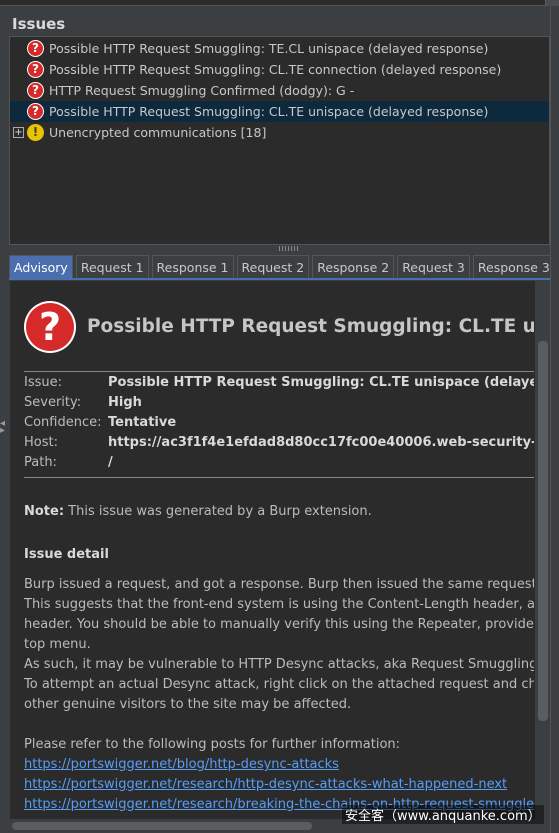 This screenshot has width=559, height=833. I want to click on meta-confidence: Confidence: Tentative, so click(279, 425).